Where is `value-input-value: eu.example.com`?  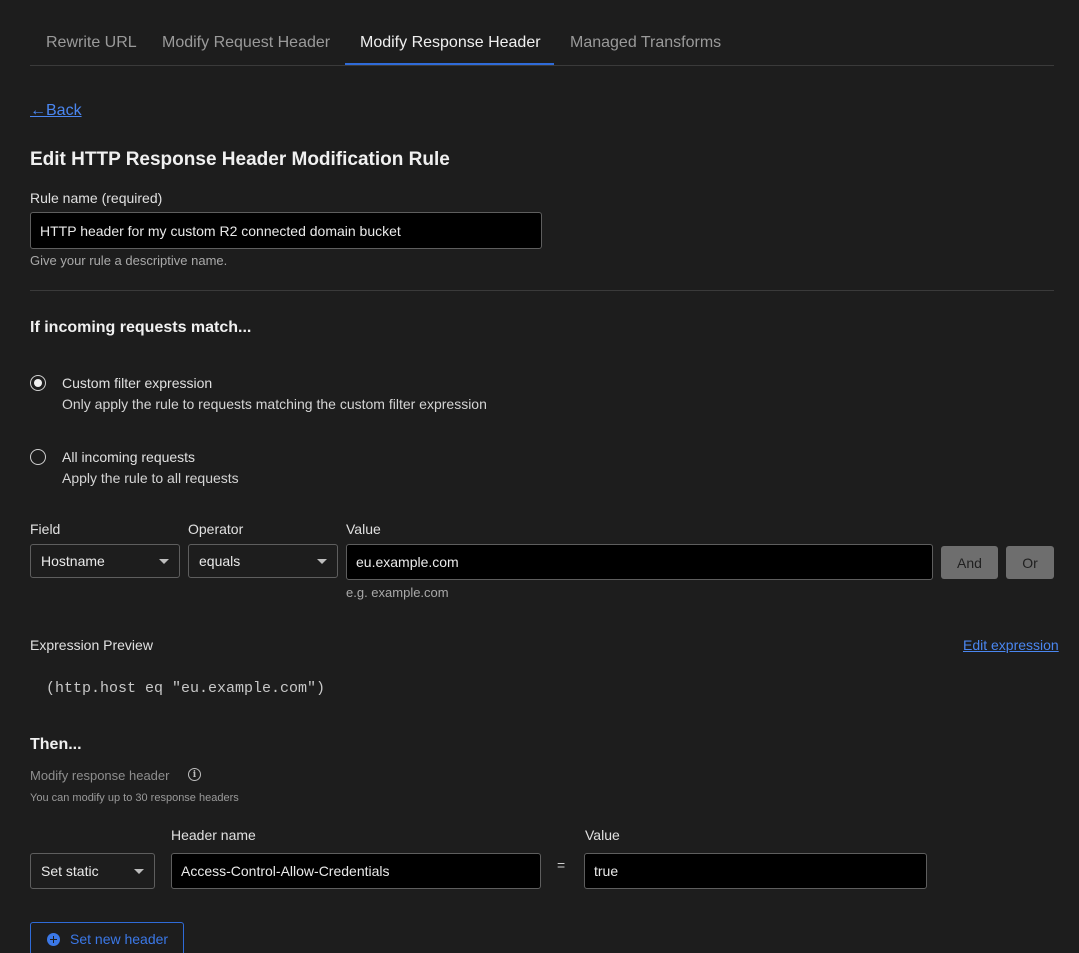
value-input-value: eu.example.com is located at coordinates (407, 562).